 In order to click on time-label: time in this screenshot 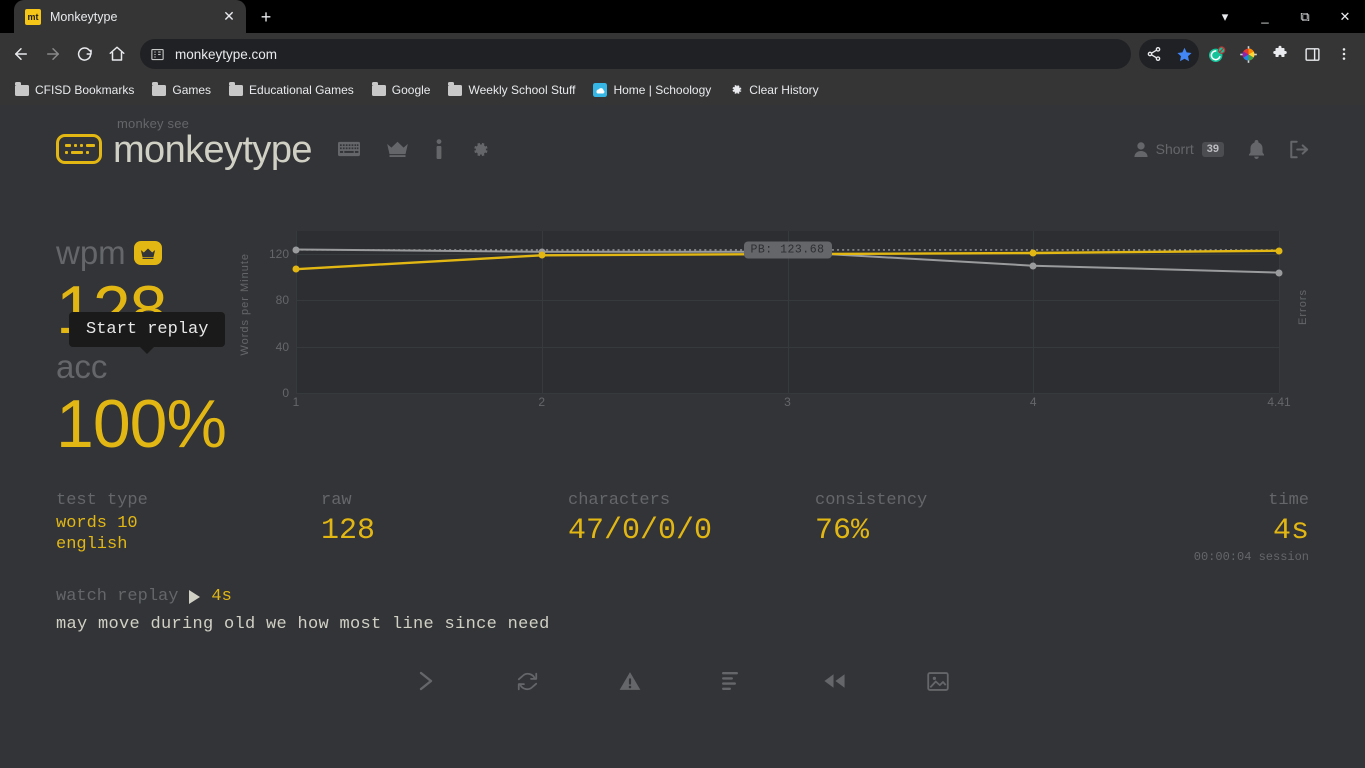, I will do `click(1288, 500)`.